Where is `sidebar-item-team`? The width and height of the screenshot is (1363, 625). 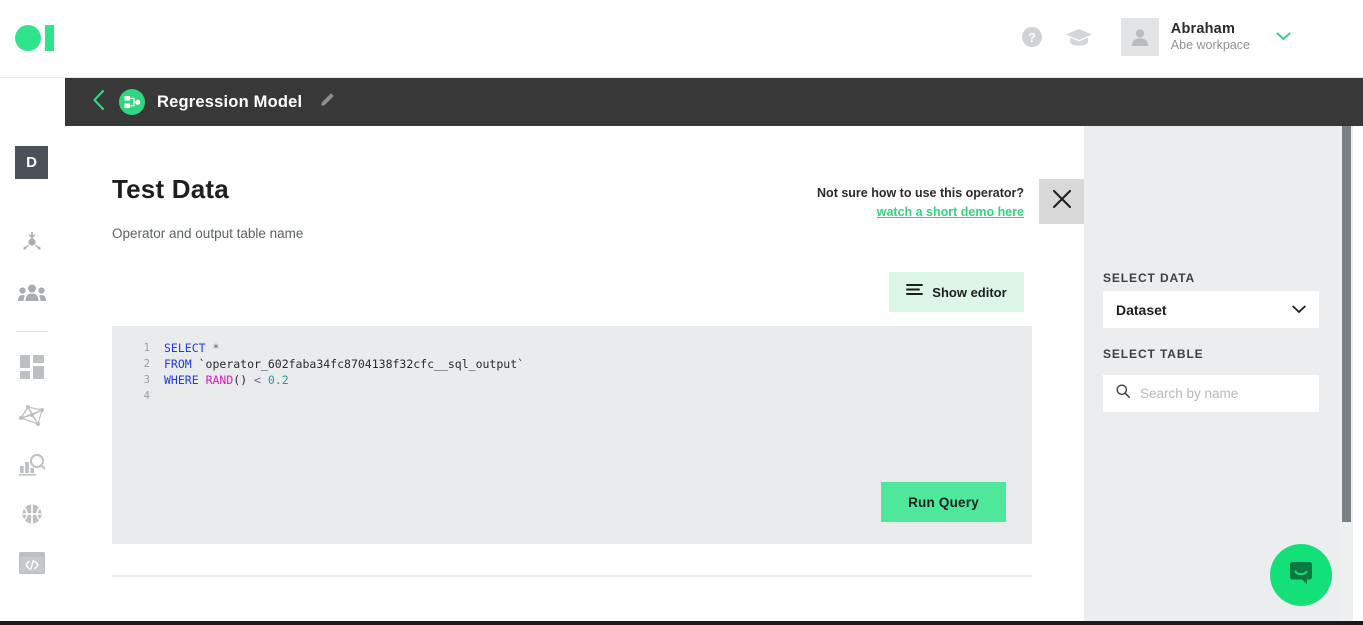
sidebar-item-team is located at coordinates (31, 292).